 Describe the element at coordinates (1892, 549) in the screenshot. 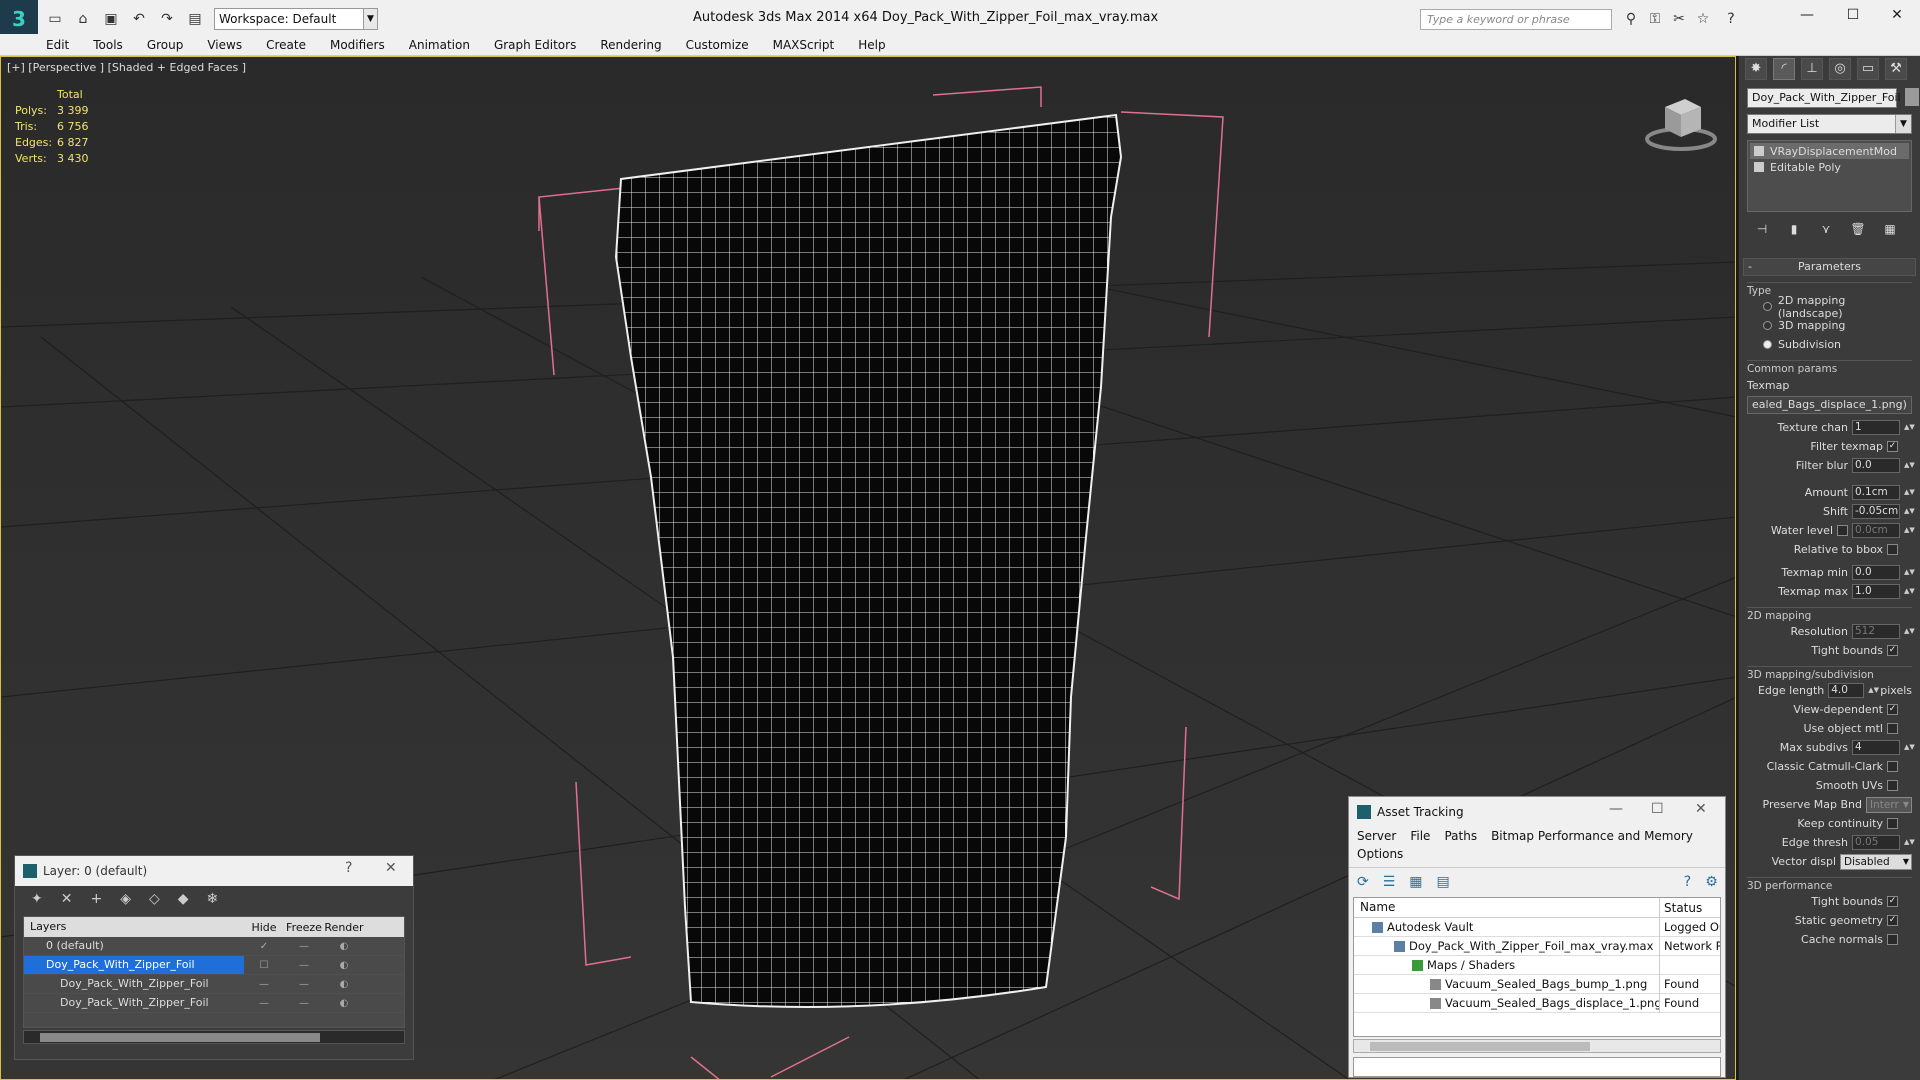

I see `relative-bbox-checkbox` at that location.